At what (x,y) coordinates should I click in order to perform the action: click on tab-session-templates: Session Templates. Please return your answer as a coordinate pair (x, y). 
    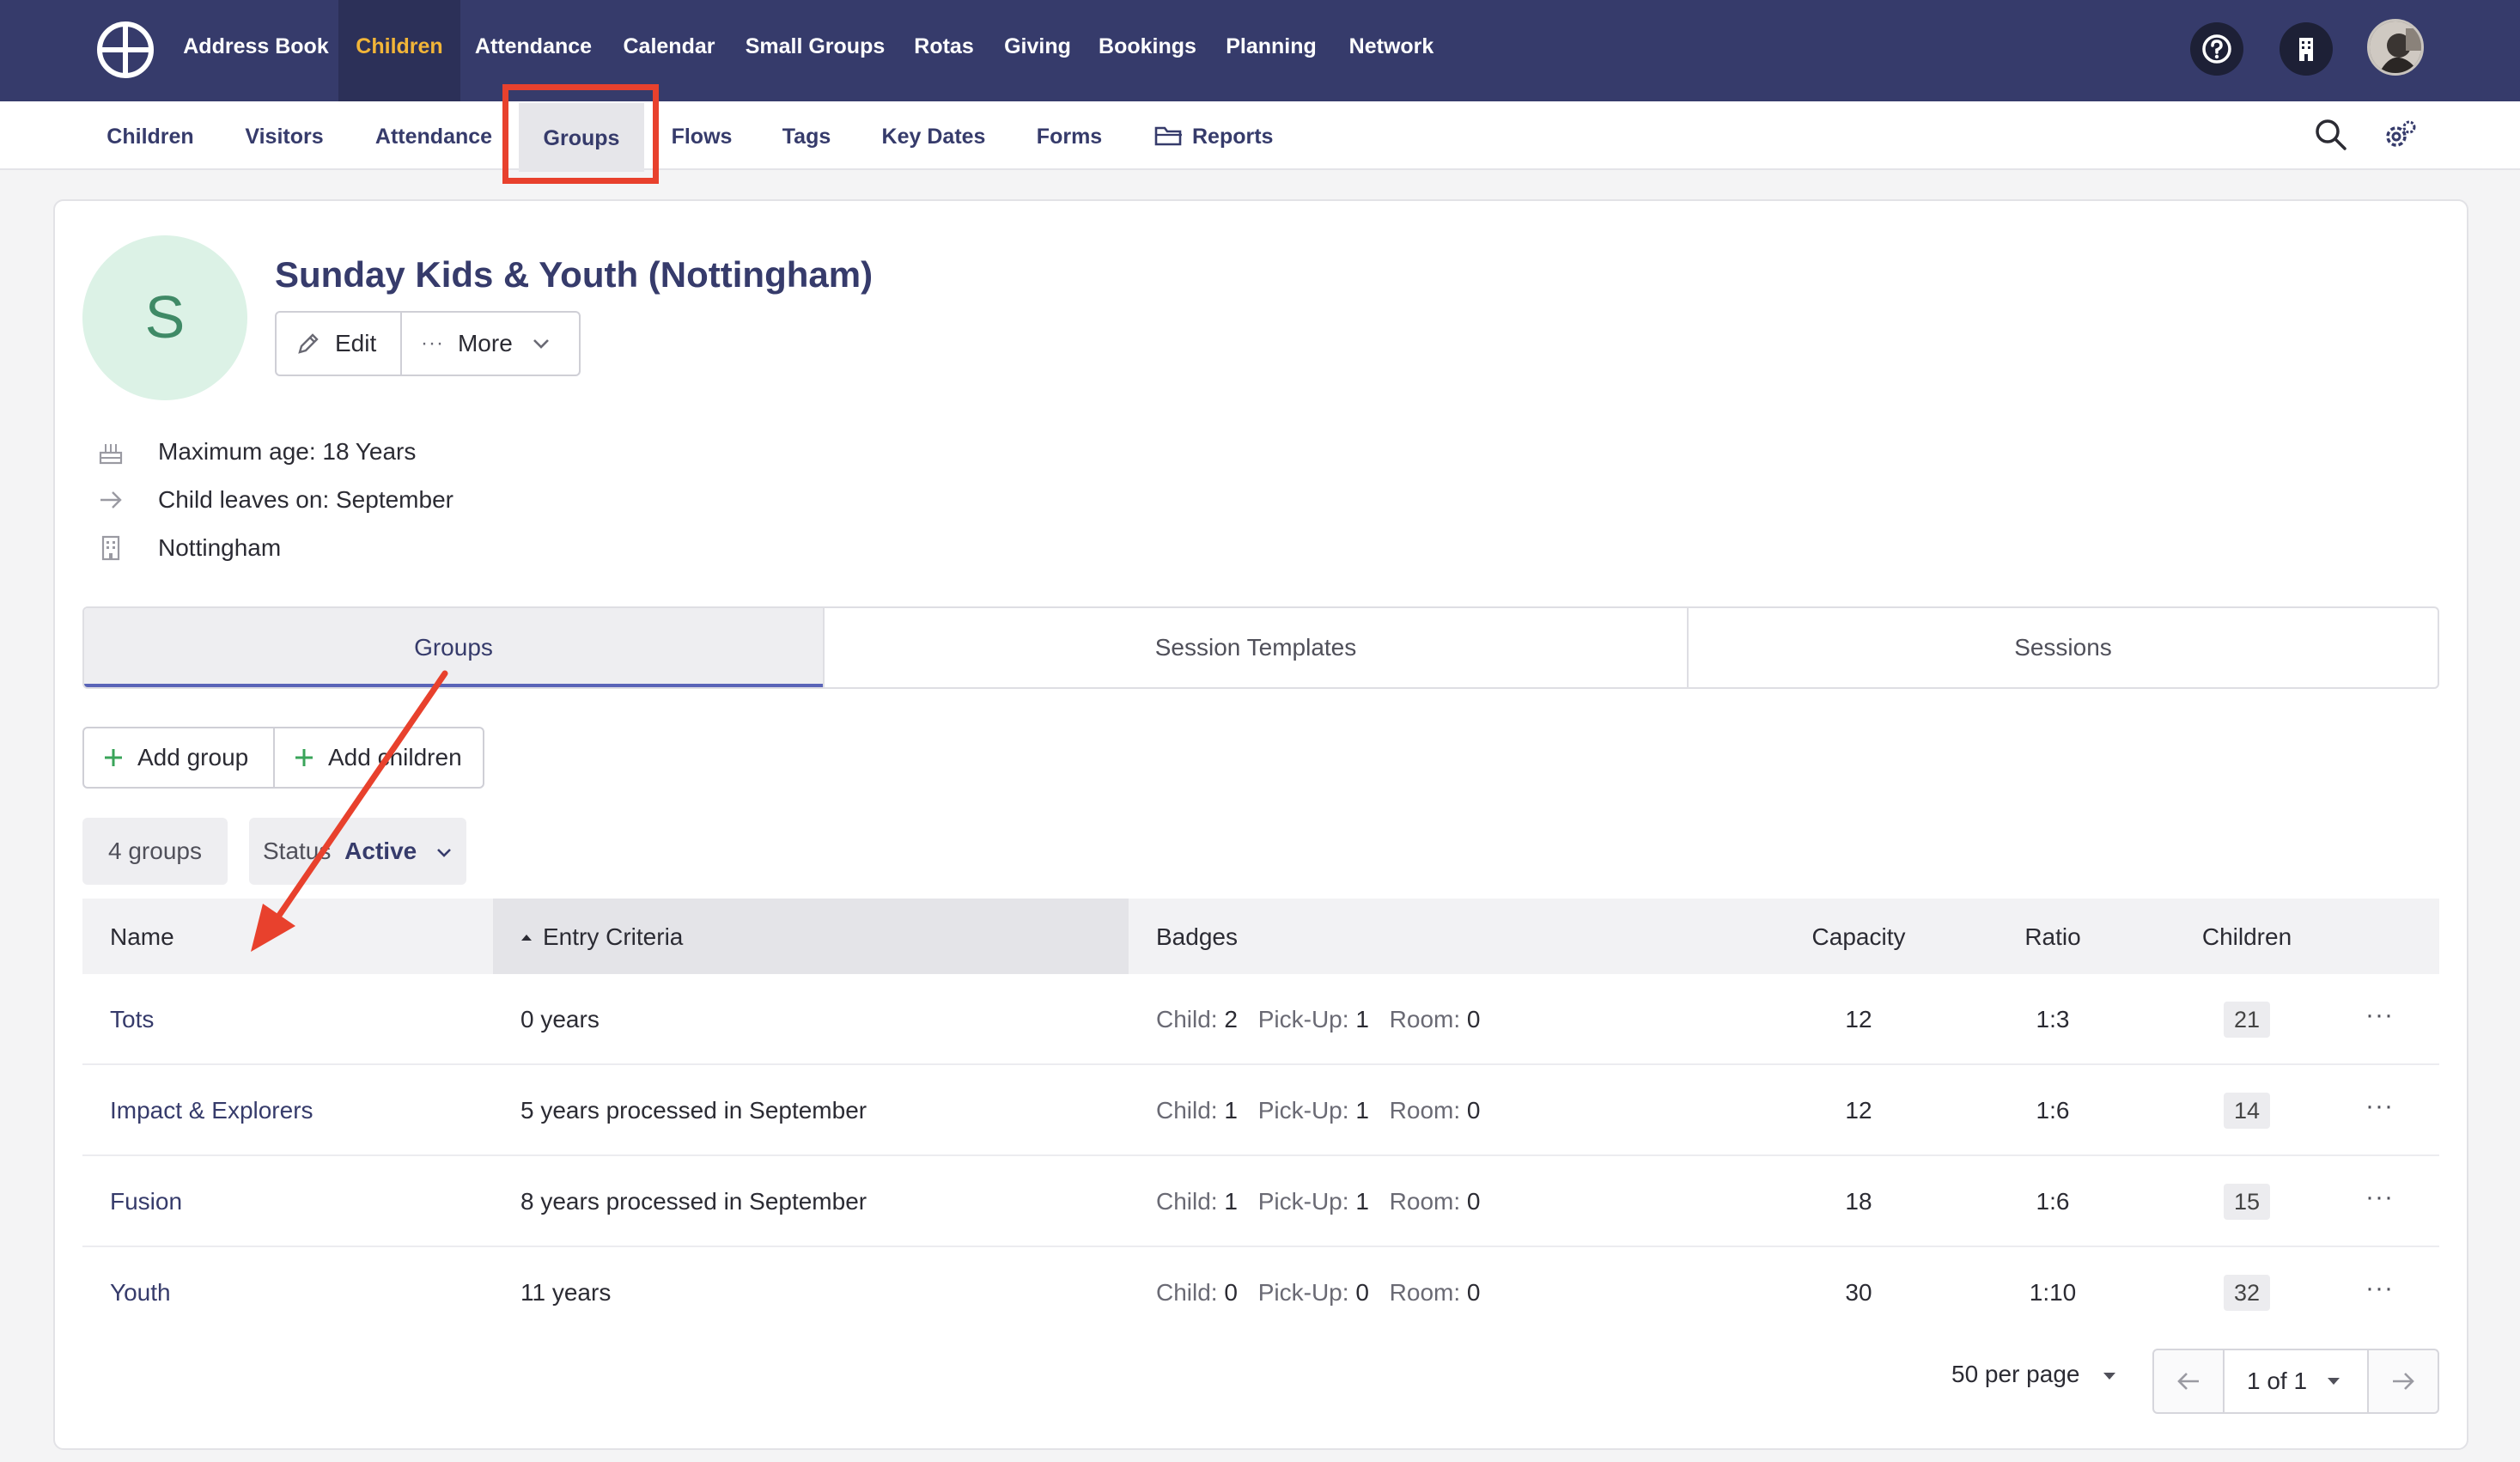
    Looking at the image, I should click on (1255, 648).